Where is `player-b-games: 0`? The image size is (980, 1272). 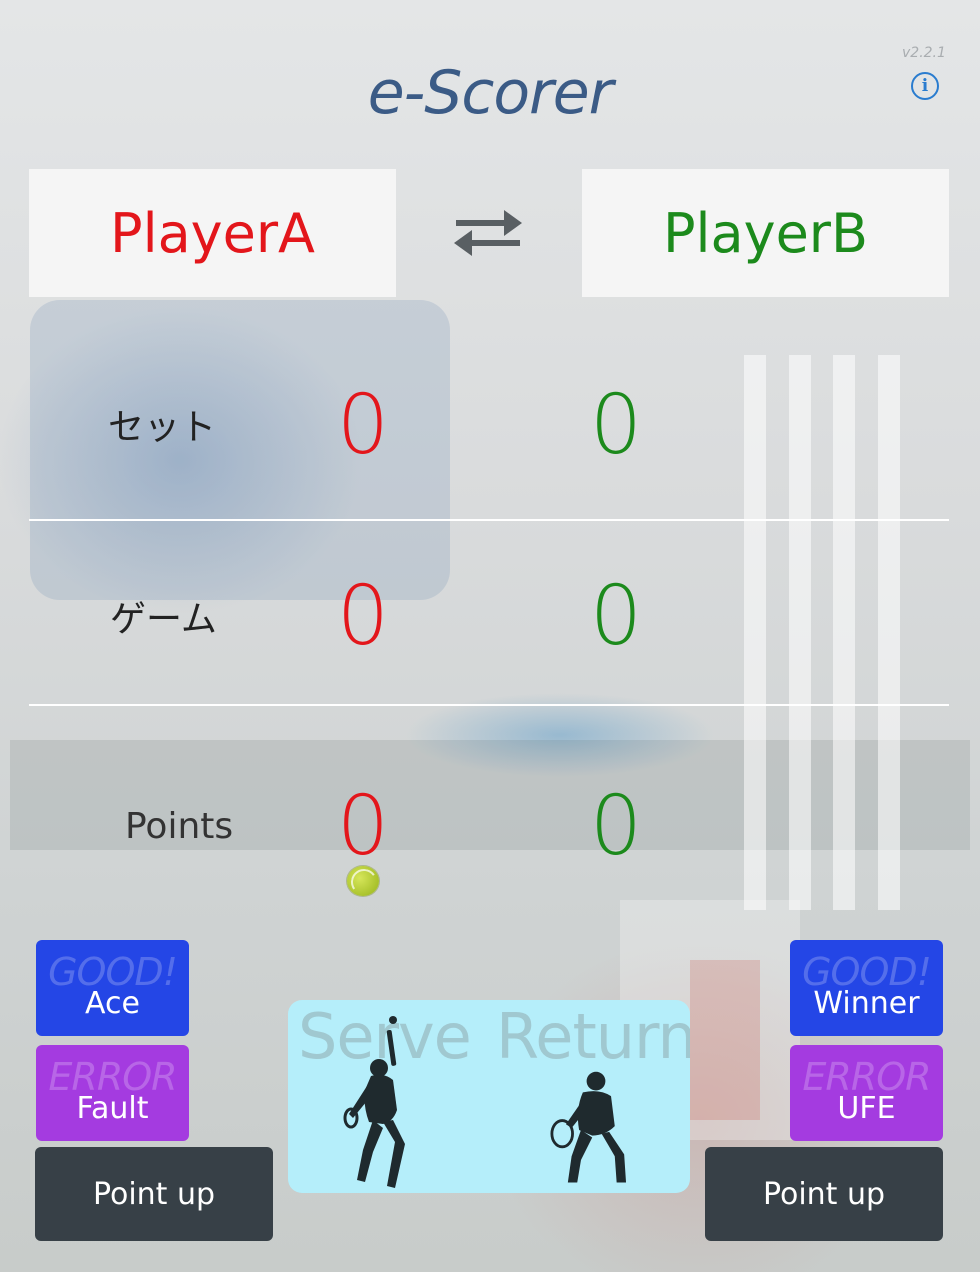
player-b-games: 0 is located at coordinates (616, 616).